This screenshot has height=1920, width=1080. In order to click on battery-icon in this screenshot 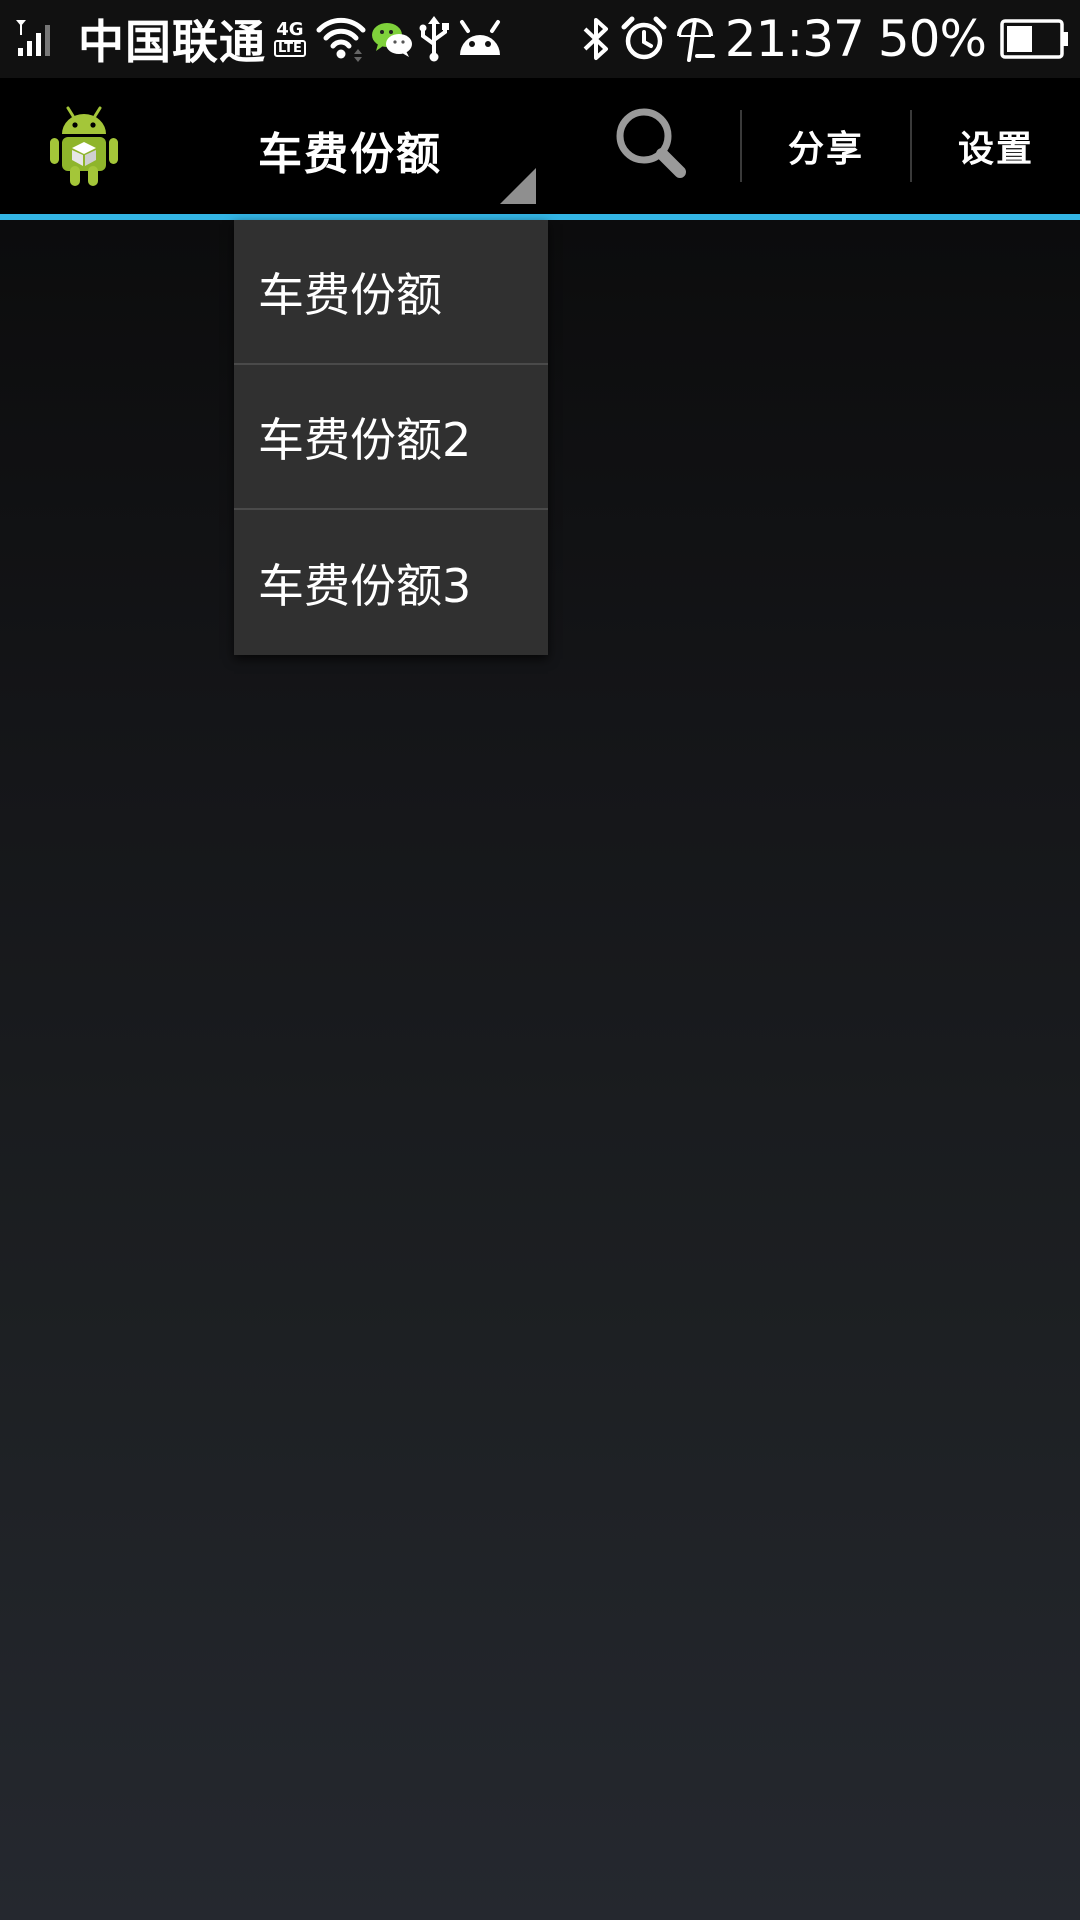, I will do `click(1035, 39)`.